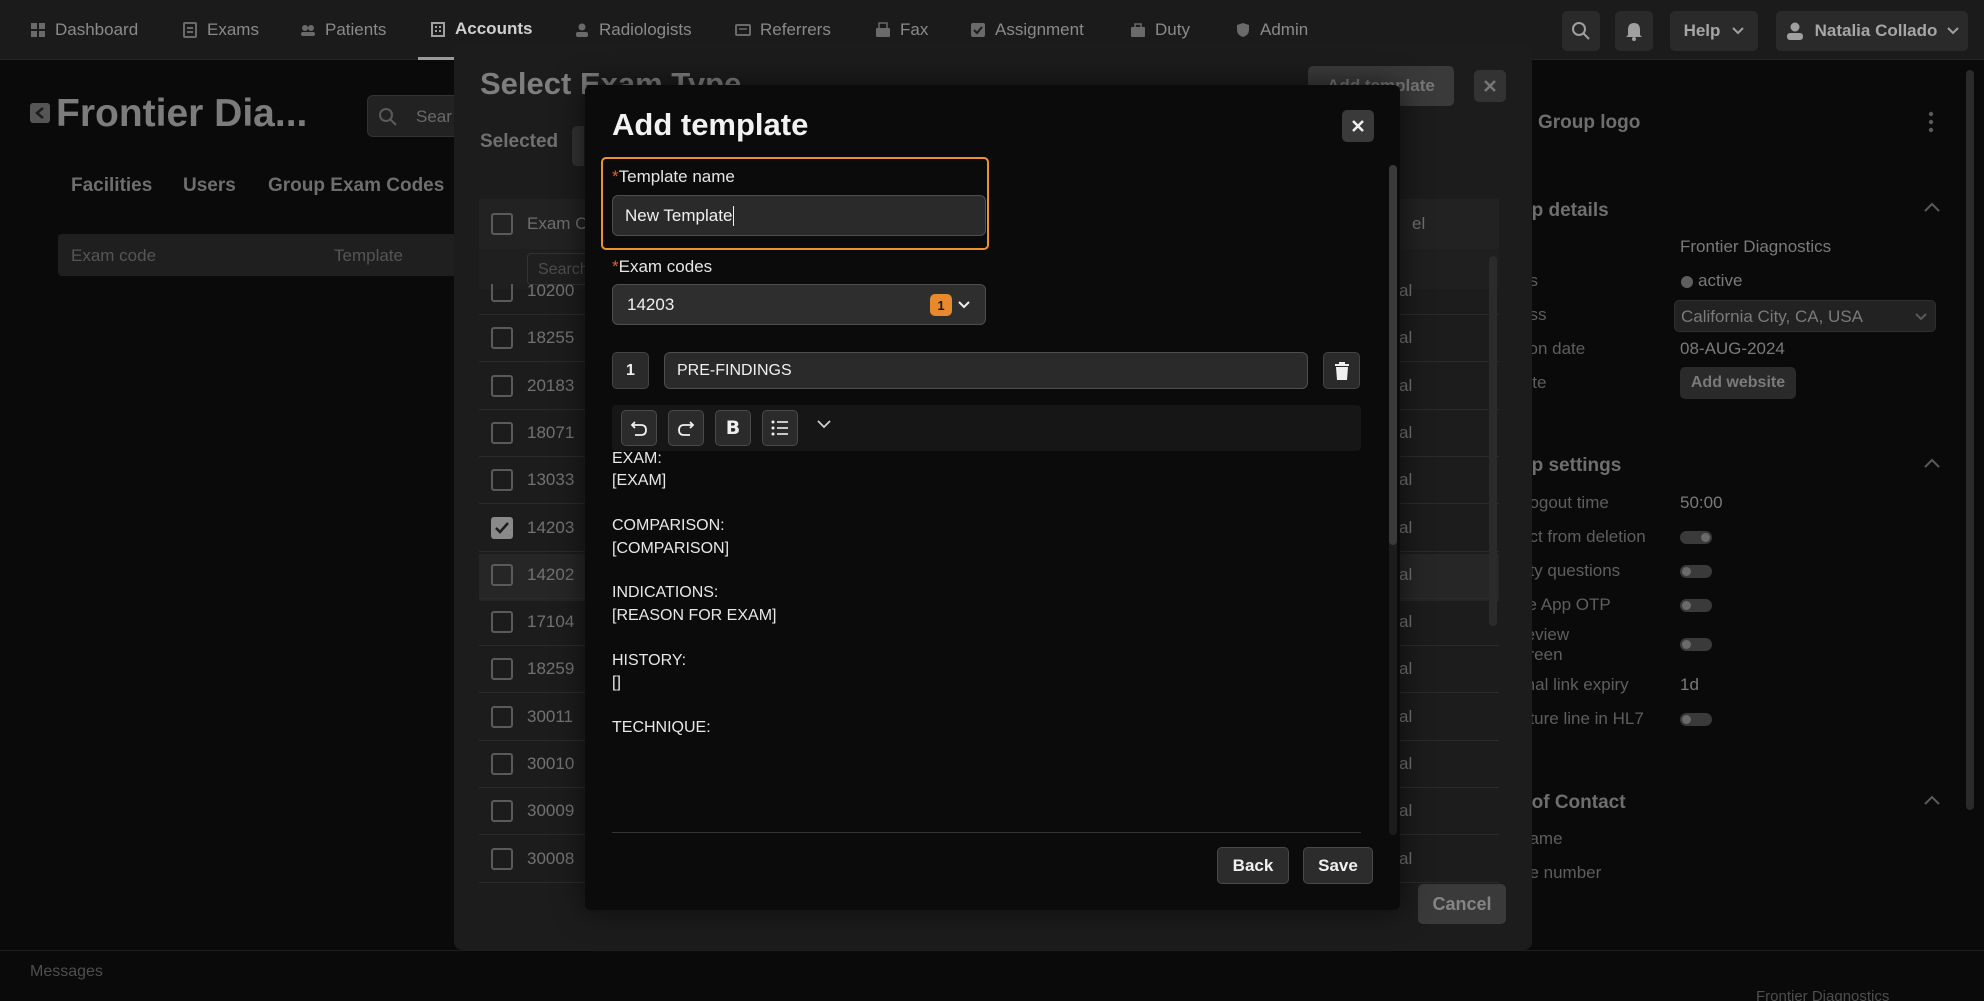  Describe the element at coordinates (799, 215) in the screenshot. I see `template-name-input: New Template` at that location.